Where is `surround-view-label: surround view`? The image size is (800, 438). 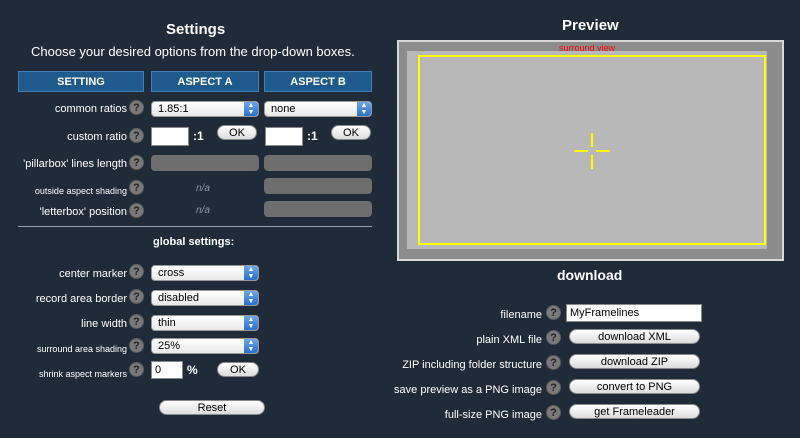
surround-view-label: surround view is located at coordinates (587, 48).